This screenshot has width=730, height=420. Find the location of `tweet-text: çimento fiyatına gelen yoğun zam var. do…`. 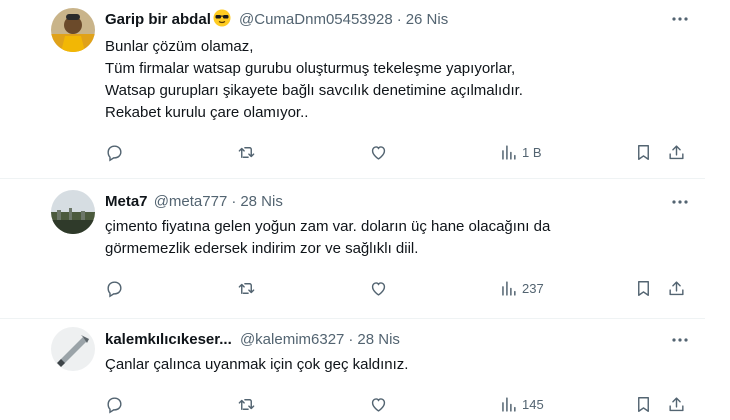

tweet-text: çimento fiyatına gelen yoğun zam var. do… is located at coordinates (328, 237).